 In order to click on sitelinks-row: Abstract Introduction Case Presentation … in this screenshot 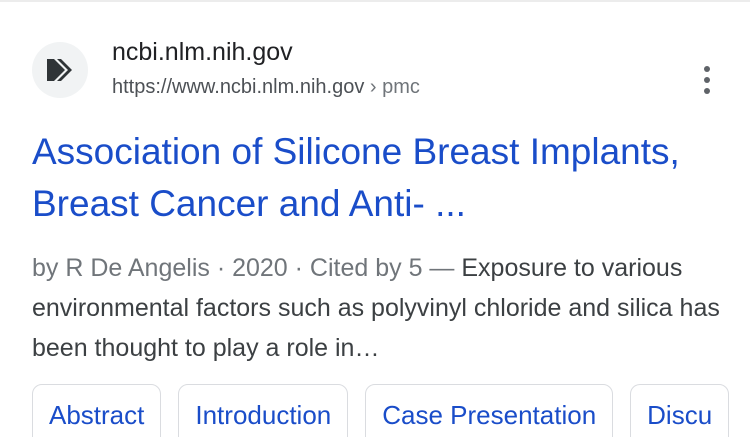, I will do `click(381, 410)`.